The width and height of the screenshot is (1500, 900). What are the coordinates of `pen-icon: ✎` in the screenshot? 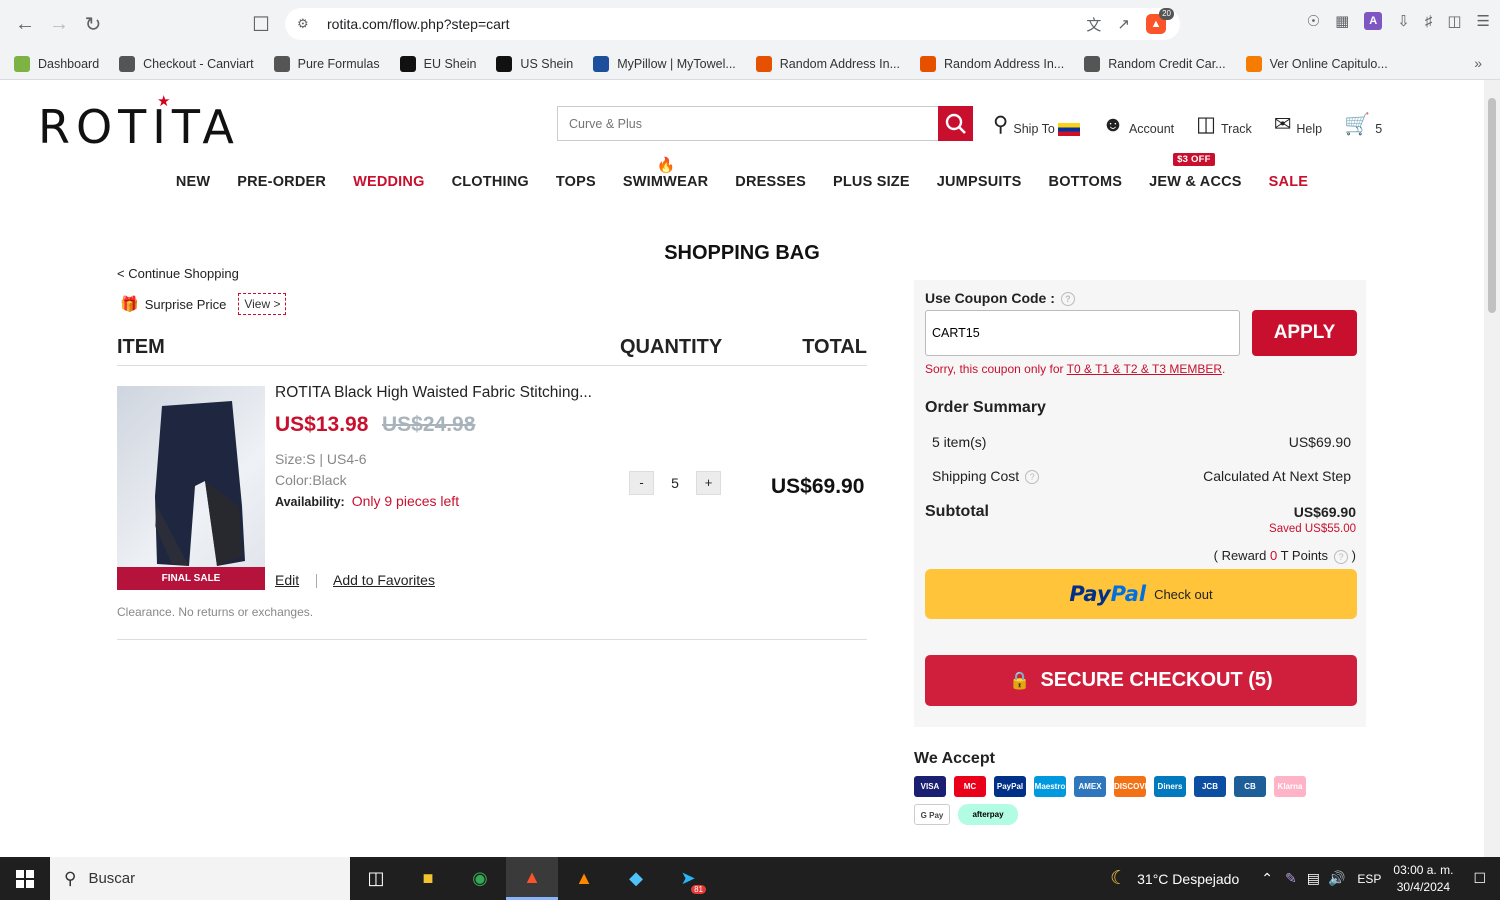 It's located at (1291, 878).